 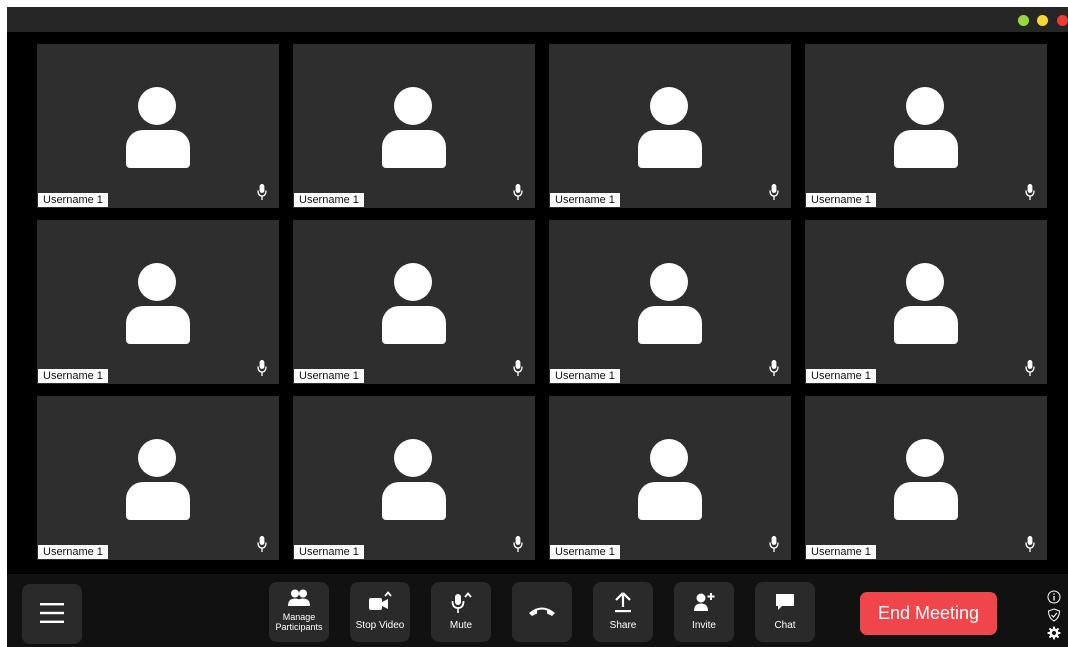 What do you see at coordinates (1023, 20) in the screenshot?
I see `maximize-window-button` at bounding box center [1023, 20].